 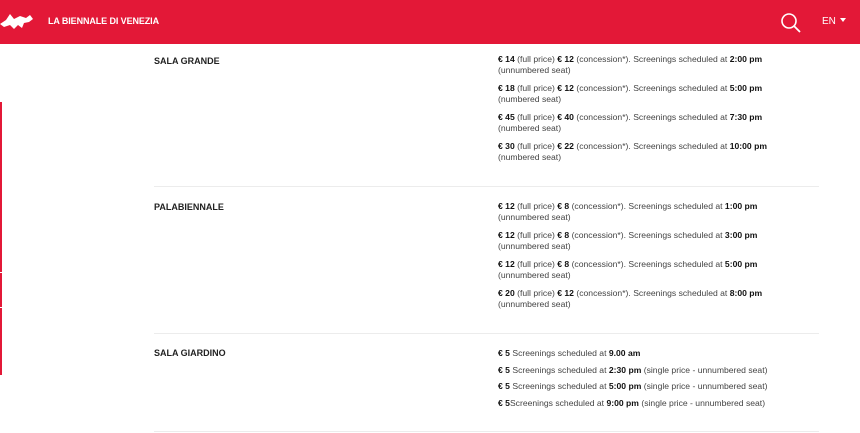 What do you see at coordinates (842, 20) in the screenshot?
I see `chevron-down-icon` at bounding box center [842, 20].